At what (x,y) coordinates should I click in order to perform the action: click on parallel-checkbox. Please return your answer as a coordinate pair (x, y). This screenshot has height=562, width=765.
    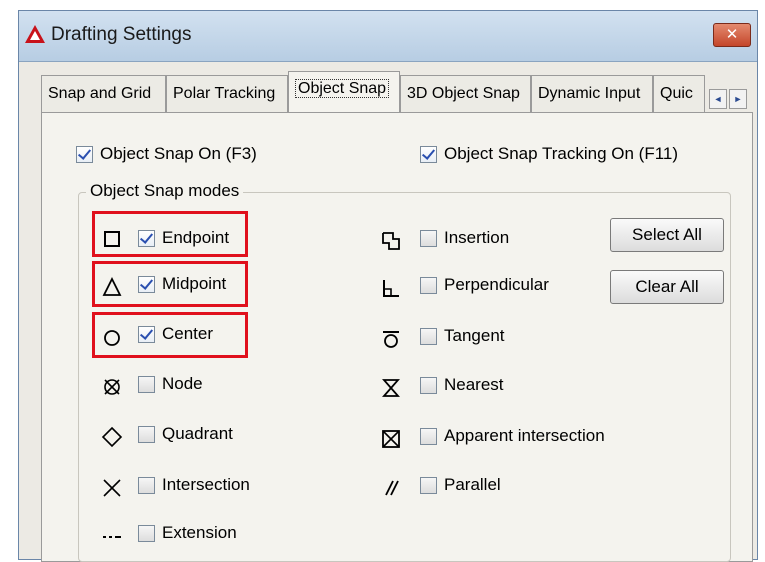
    Looking at the image, I should click on (428, 485).